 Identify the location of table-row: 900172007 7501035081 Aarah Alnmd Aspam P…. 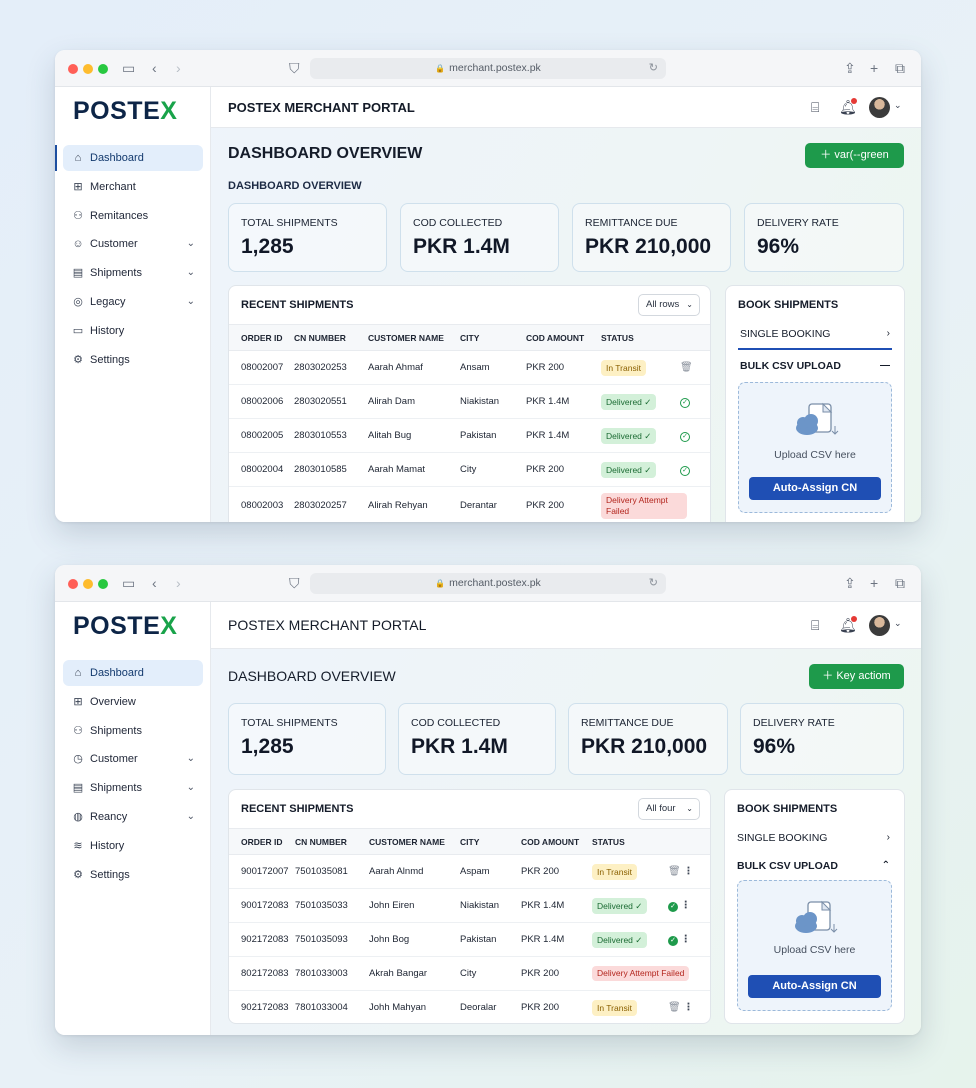
(469, 871).